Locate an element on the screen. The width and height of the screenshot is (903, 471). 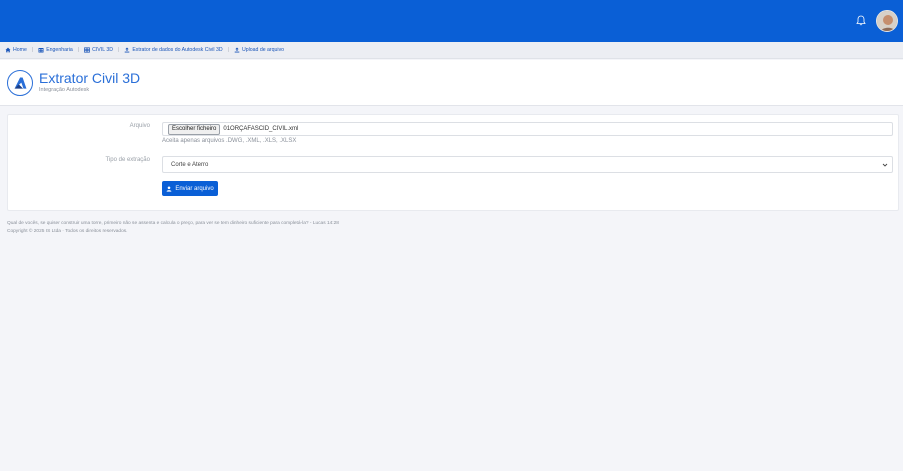
chevron-down-icon is located at coordinates (885, 165).